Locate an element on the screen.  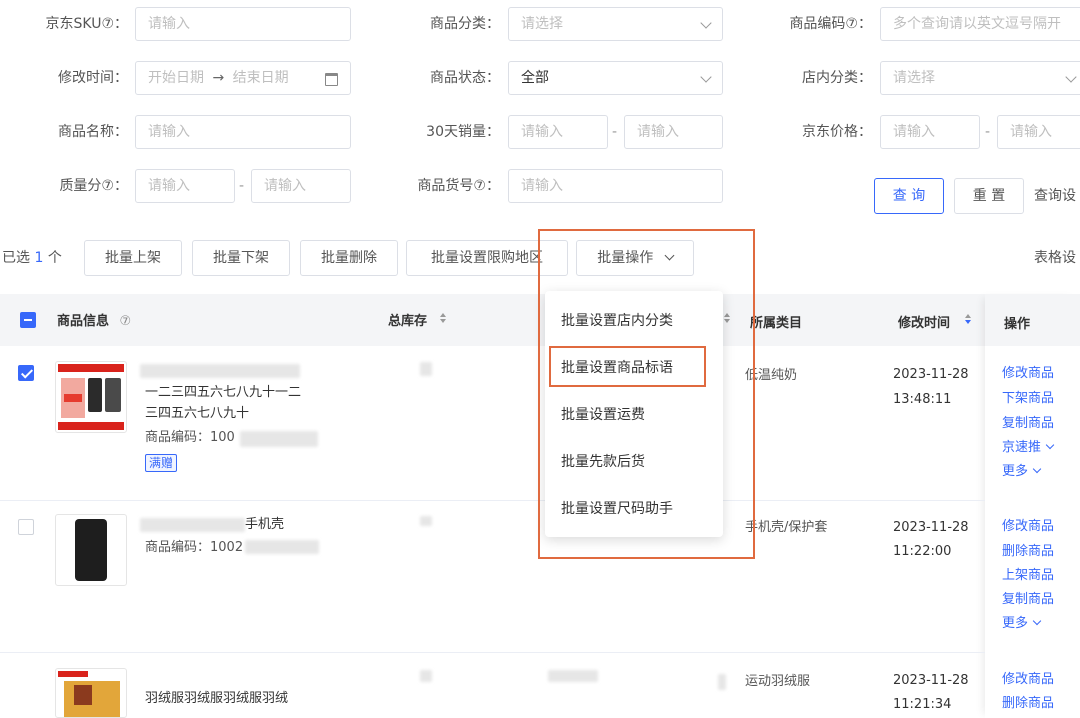
category-label: 商品分类： is located at coordinates (465, 24).